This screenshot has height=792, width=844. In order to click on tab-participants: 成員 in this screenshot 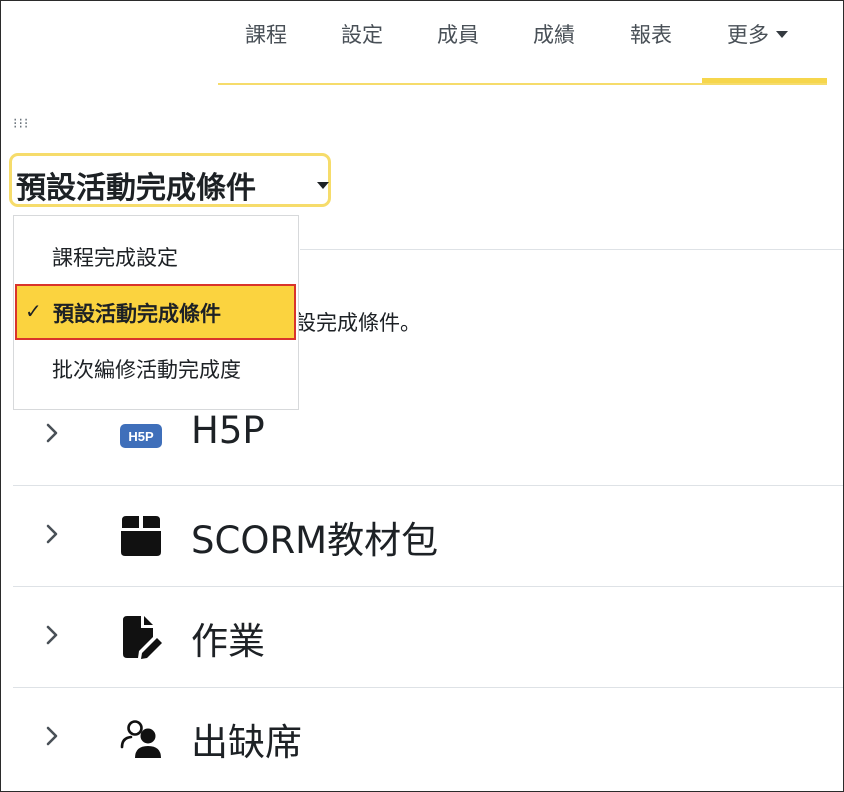, I will do `click(458, 34)`.